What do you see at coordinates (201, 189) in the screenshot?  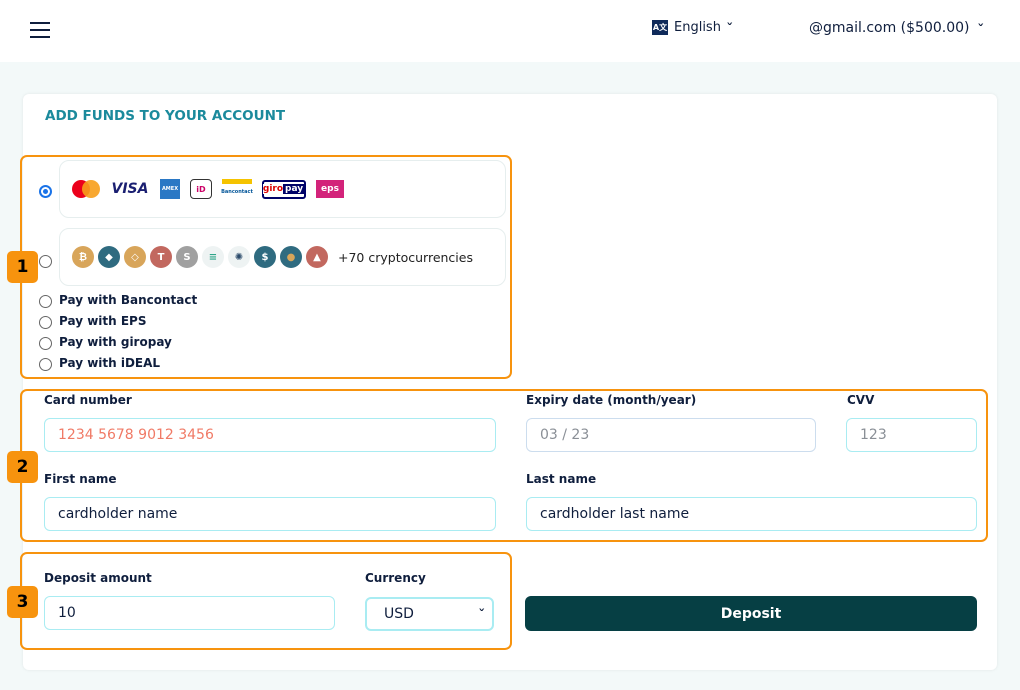 I see `ideal-icon: iD` at bounding box center [201, 189].